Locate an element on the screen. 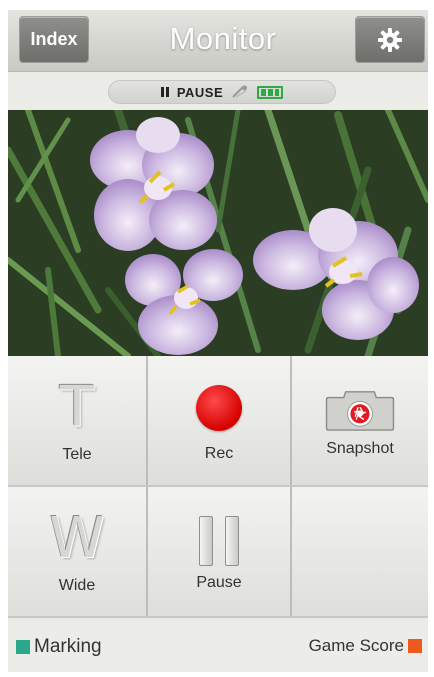 The width and height of the screenshot is (434, 677). battery-icon is located at coordinates (270, 92).